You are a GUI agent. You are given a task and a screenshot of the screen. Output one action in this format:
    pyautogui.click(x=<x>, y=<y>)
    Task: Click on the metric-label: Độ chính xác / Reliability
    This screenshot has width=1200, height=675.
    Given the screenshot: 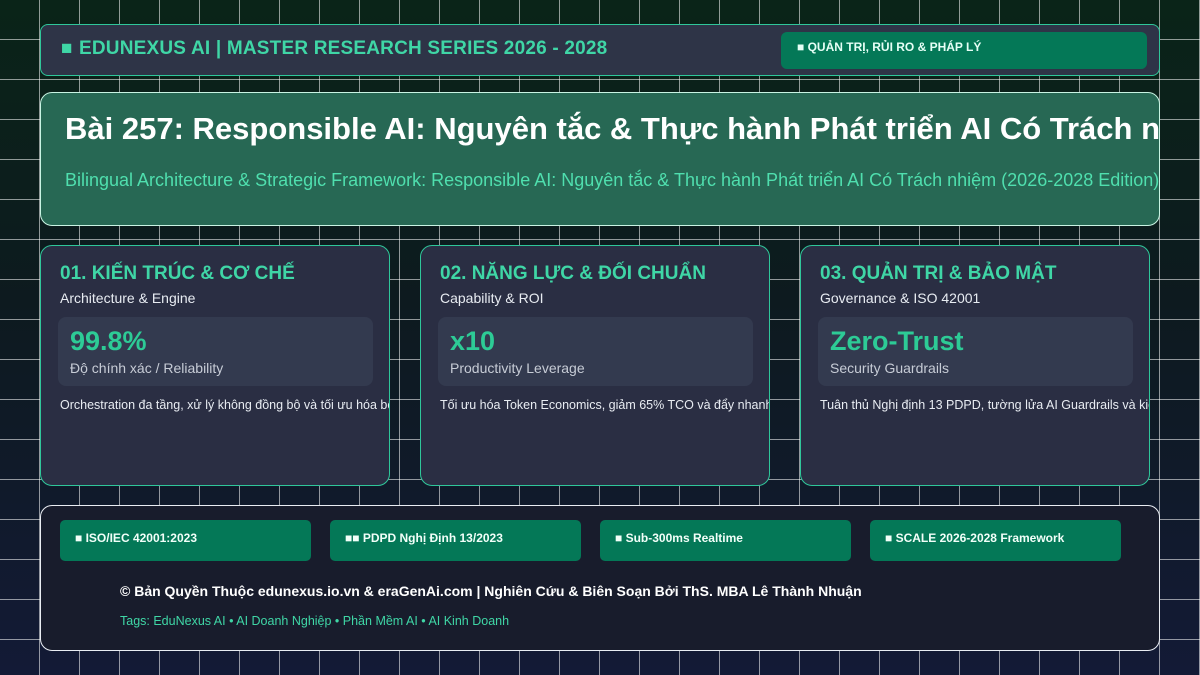 What is the action you would take?
    pyautogui.click(x=147, y=368)
    